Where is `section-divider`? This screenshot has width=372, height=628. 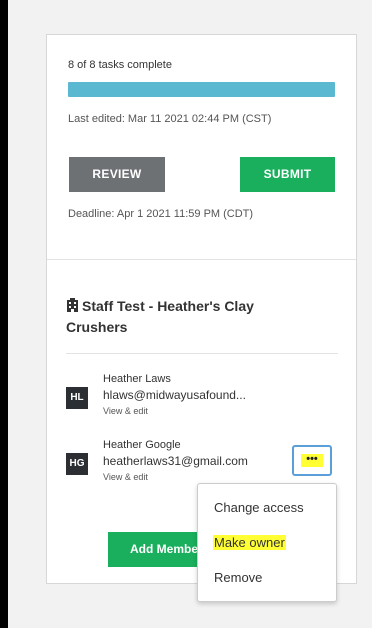 section-divider is located at coordinates (201, 259).